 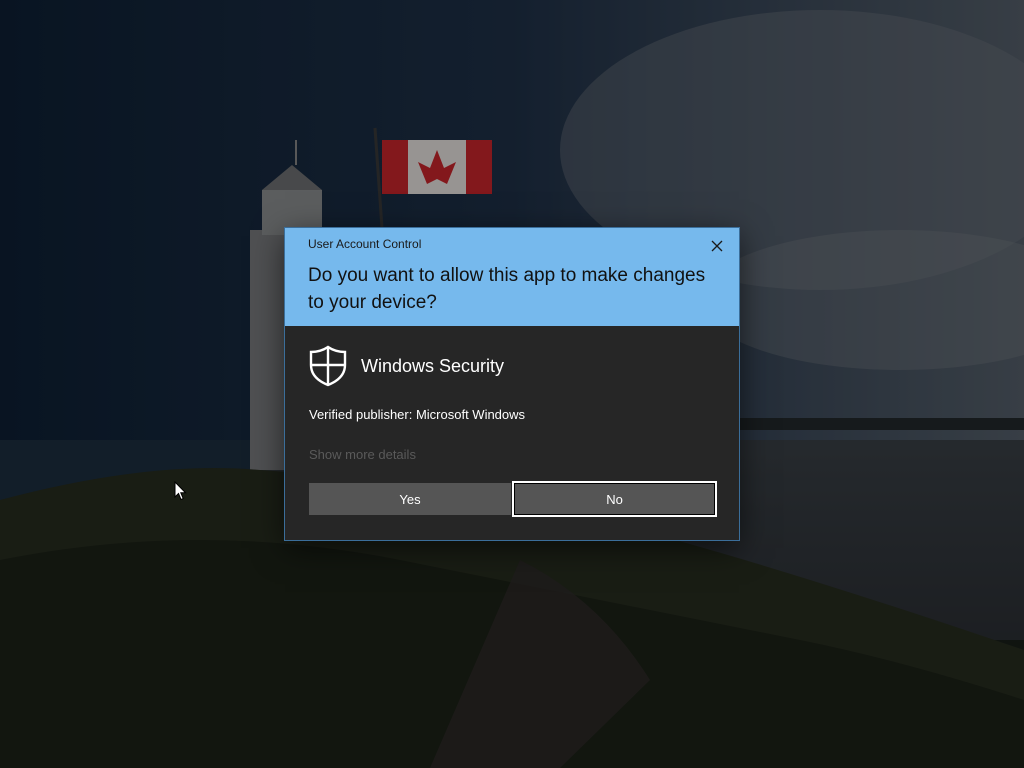 What do you see at coordinates (328, 366) in the screenshot?
I see `shield-icon` at bounding box center [328, 366].